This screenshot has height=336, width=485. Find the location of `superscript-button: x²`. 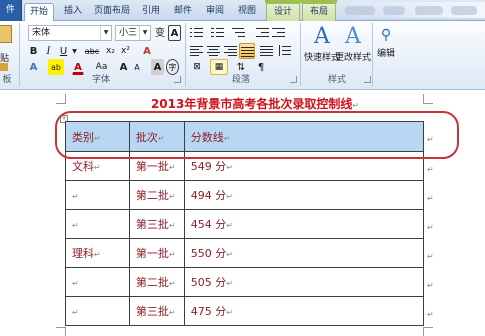

superscript-button: x² is located at coordinates (125, 51).